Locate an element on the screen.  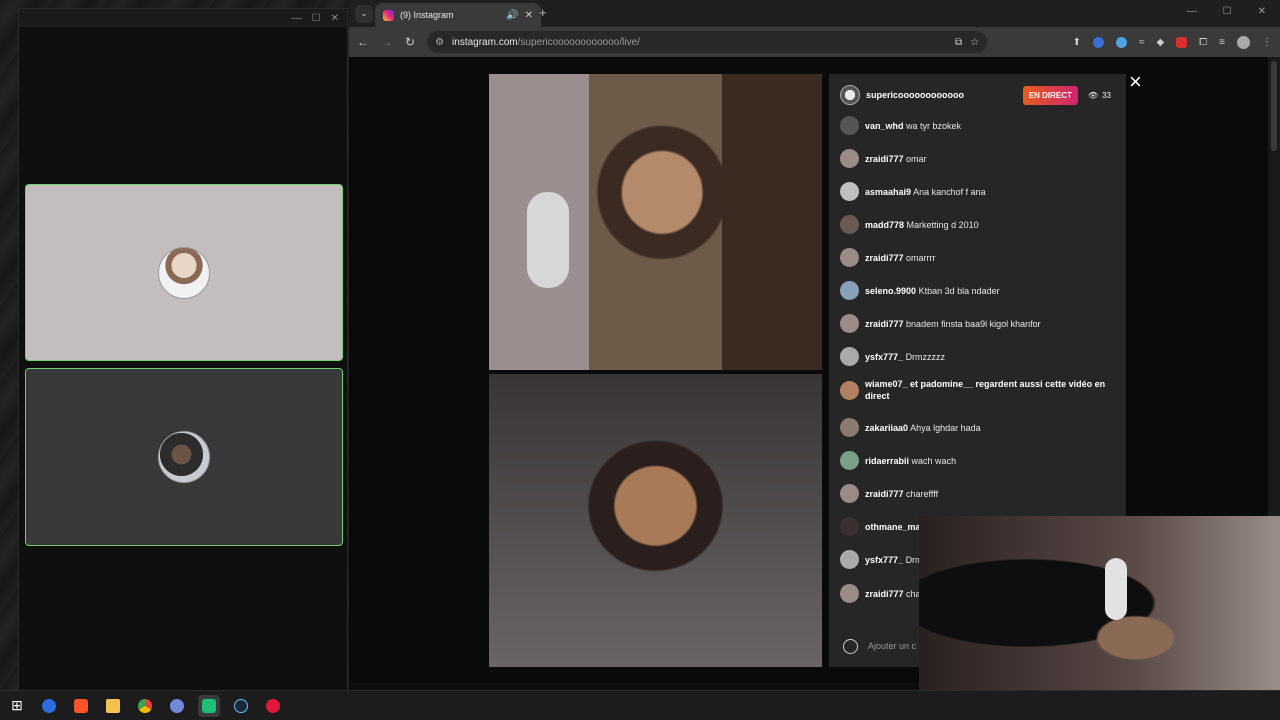
puzzle-extensions-icon: ⧠ is located at coordinates (1203, 42).